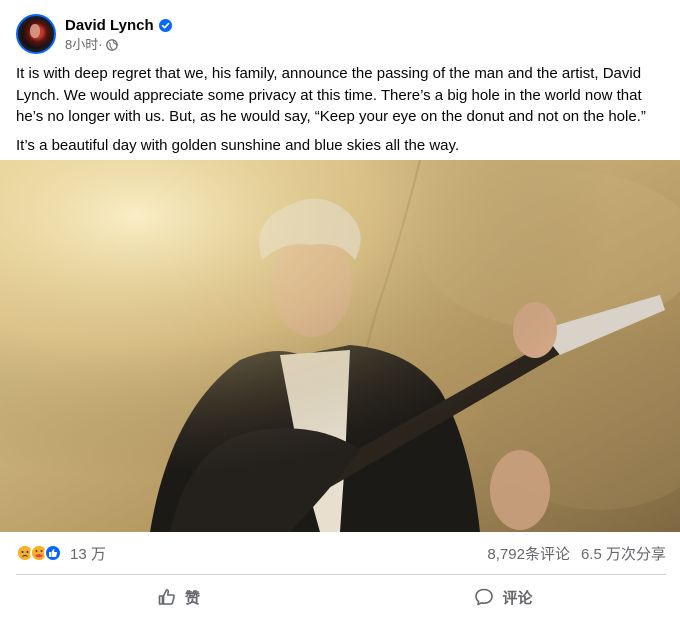  I want to click on engagement-stats: 8,792条评论 6.5 万次分享, so click(576, 553).